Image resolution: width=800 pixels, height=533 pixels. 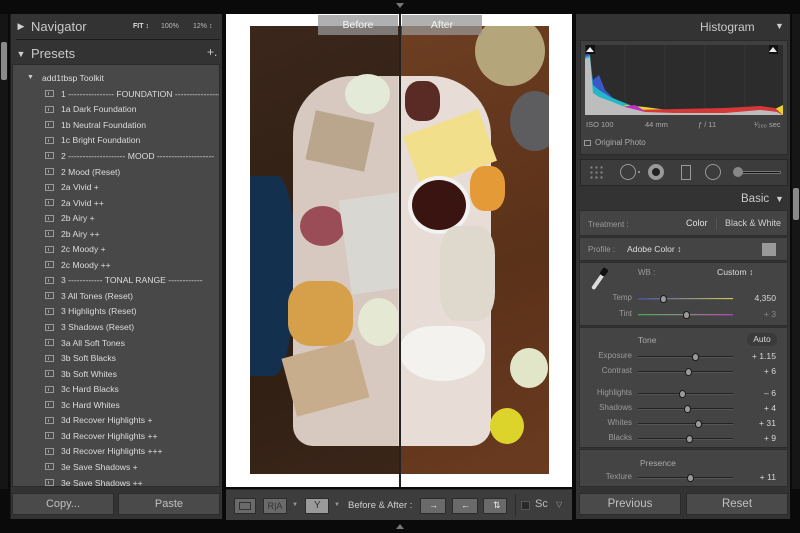 What do you see at coordinates (82, 405) in the screenshot?
I see `preset-item: 3c Hard Whites` at bounding box center [82, 405].